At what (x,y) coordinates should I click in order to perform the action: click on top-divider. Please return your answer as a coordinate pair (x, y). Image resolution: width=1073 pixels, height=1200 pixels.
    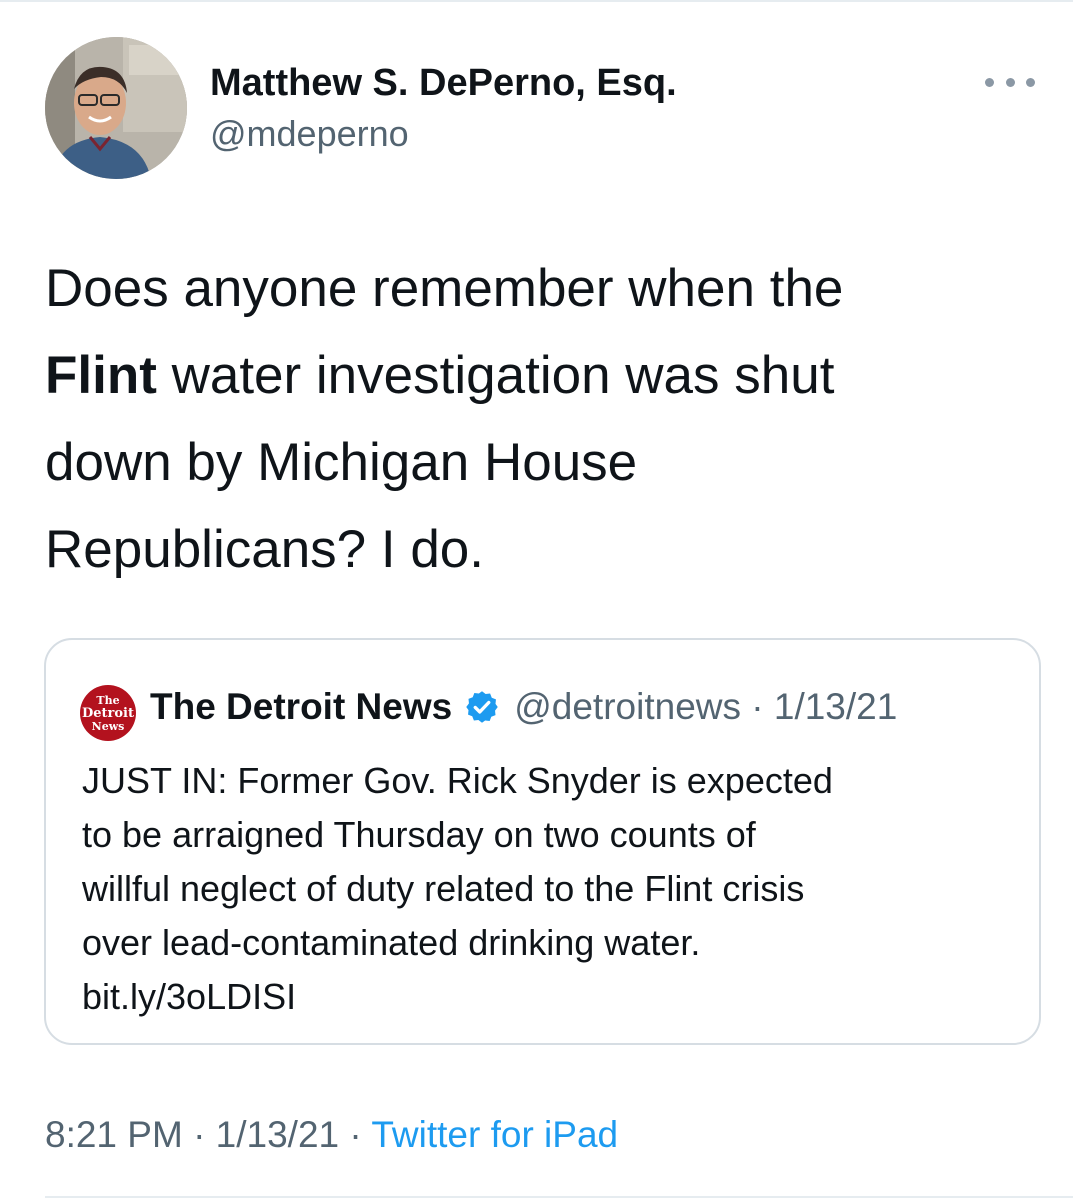
    Looking at the image, I should click on (536, 1).